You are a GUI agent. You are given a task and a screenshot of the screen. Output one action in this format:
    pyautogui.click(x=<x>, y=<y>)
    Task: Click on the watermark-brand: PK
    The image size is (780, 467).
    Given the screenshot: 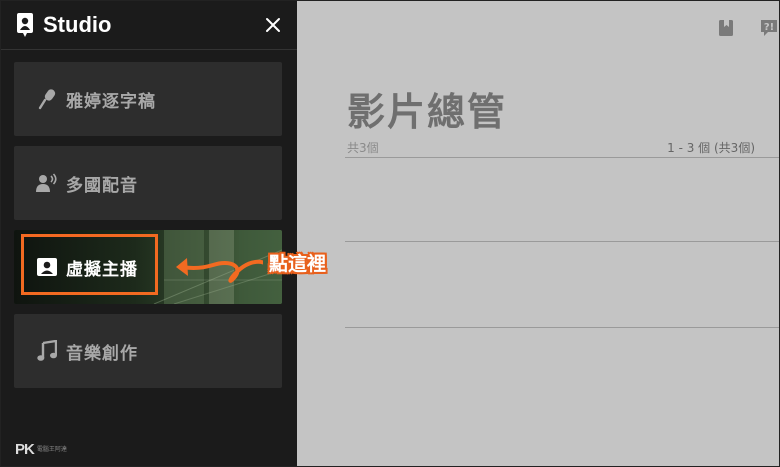 What is the action you would take?
    pyautogui.click(x=25, y=449)
    